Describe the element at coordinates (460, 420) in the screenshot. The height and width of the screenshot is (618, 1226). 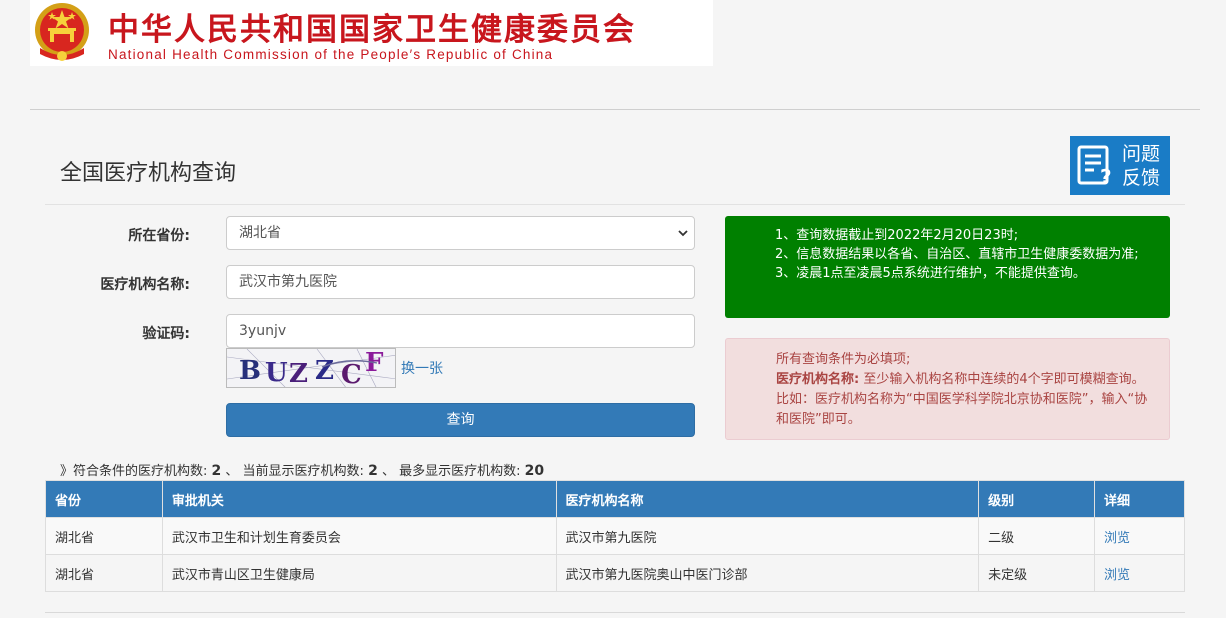
I see `query-button: 查询` at that location.